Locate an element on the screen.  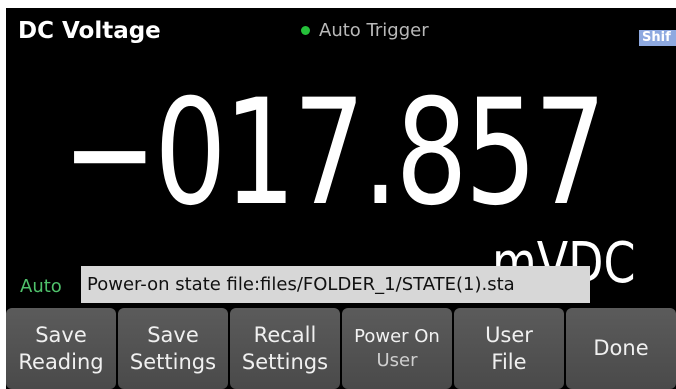
save-settings-button: Save Settings is located at coordinates (173, 348).